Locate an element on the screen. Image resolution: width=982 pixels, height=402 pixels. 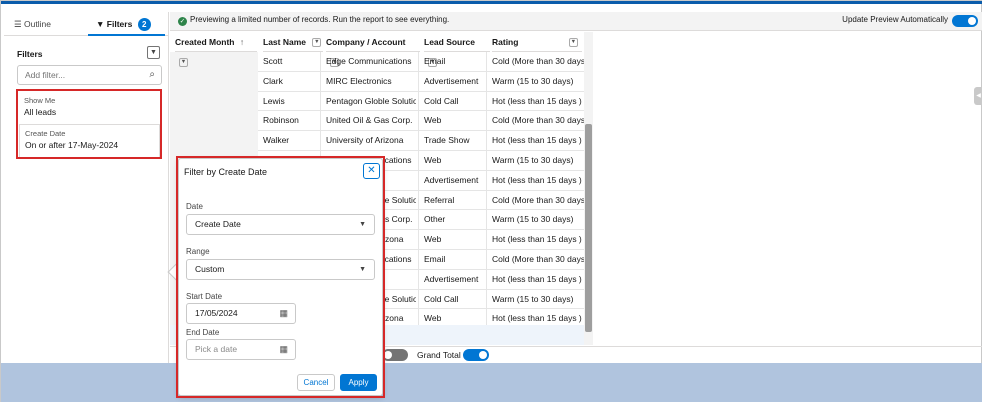
cell-company: University of Arizona is located at coordinates (365, 140).